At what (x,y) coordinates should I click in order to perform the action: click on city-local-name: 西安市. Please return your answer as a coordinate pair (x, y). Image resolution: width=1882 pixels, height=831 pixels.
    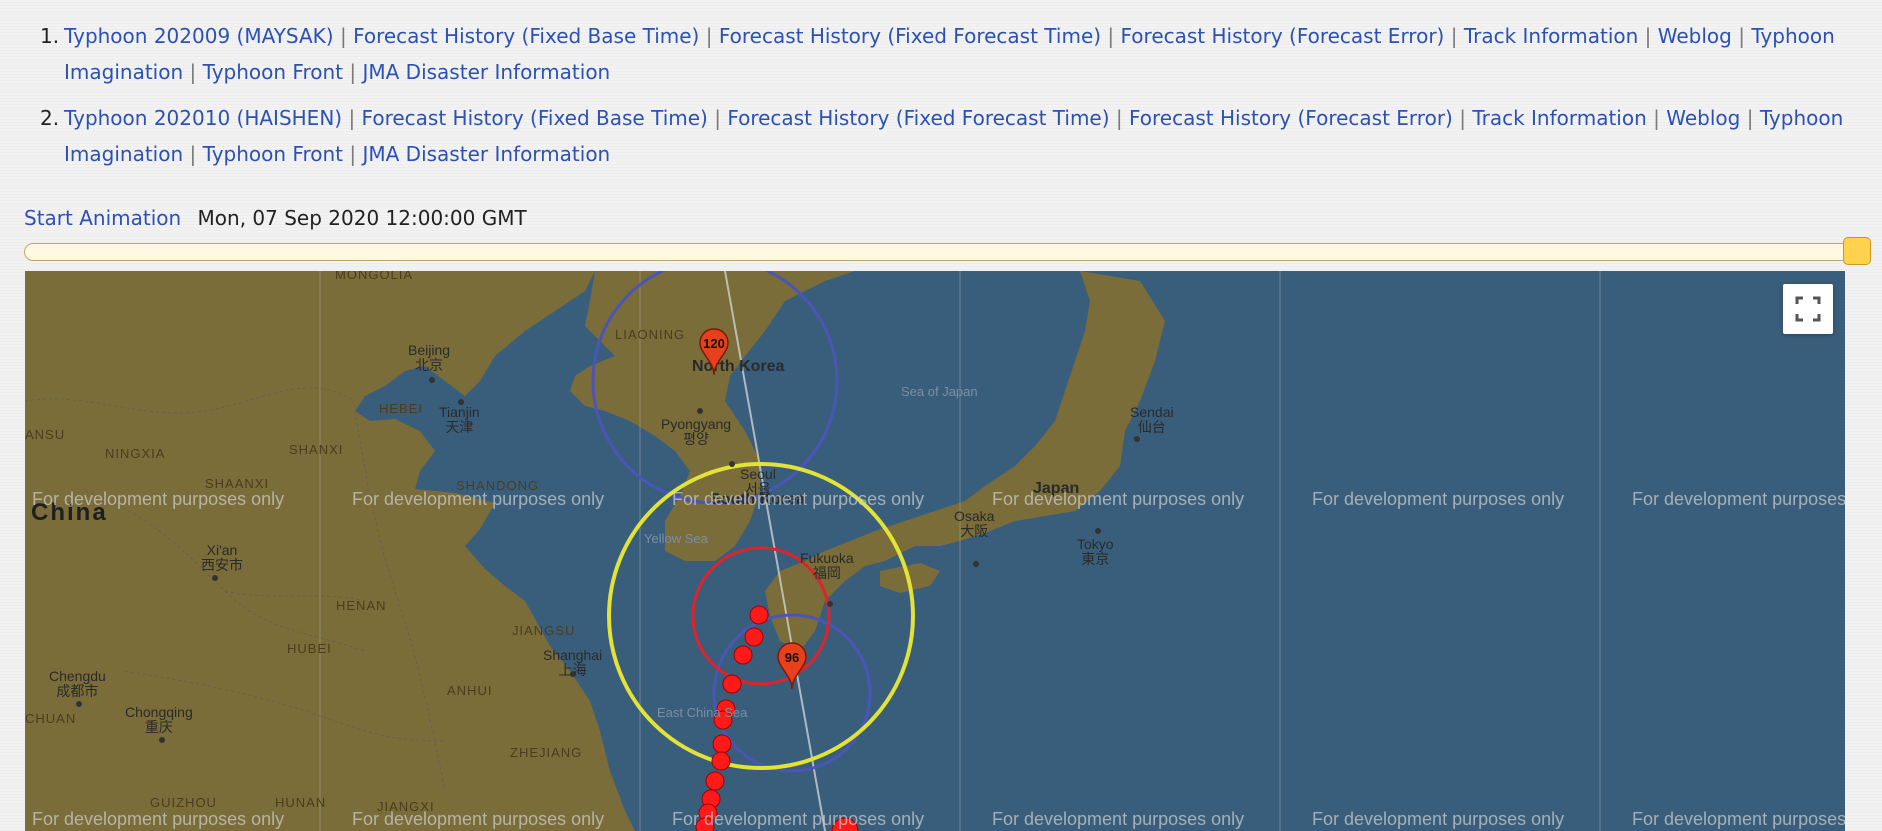
    Looking at the image, I should click on (222, 565).